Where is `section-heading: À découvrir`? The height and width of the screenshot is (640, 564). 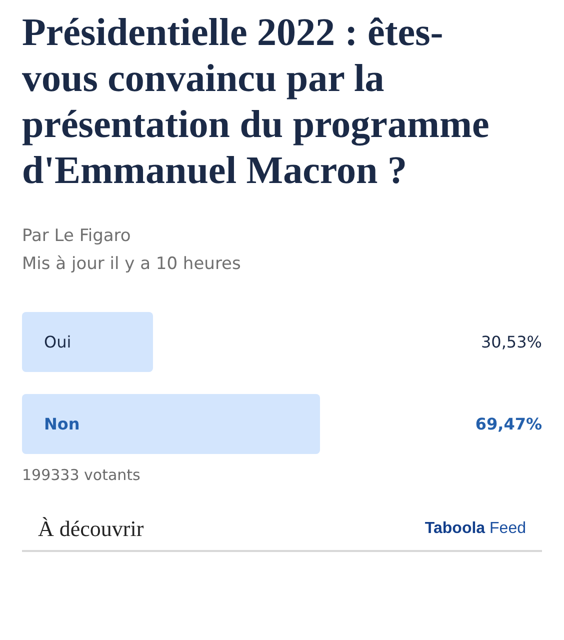
section-heading: À découvrir is located at coordinates (91, 529).